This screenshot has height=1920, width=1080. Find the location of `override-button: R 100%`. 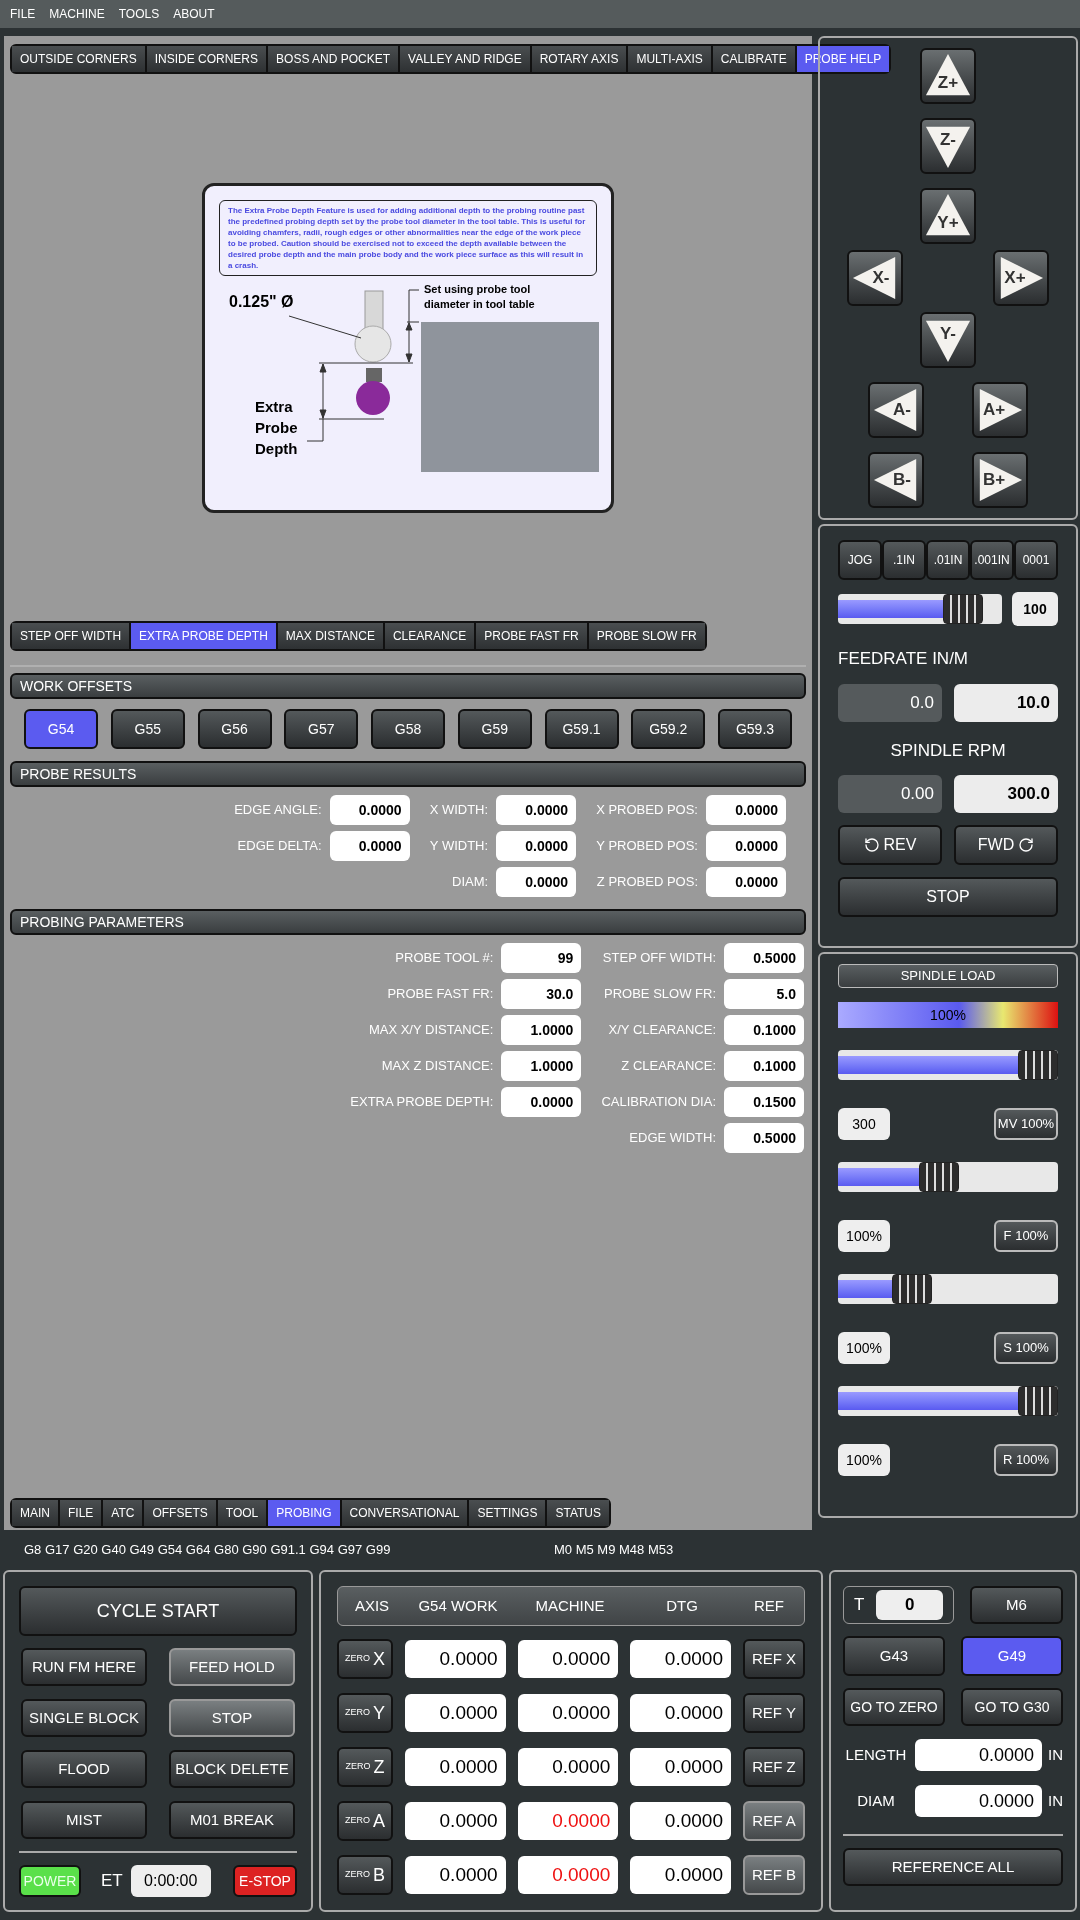

override-button: R 100% is located at coordinates (1026, 1460).